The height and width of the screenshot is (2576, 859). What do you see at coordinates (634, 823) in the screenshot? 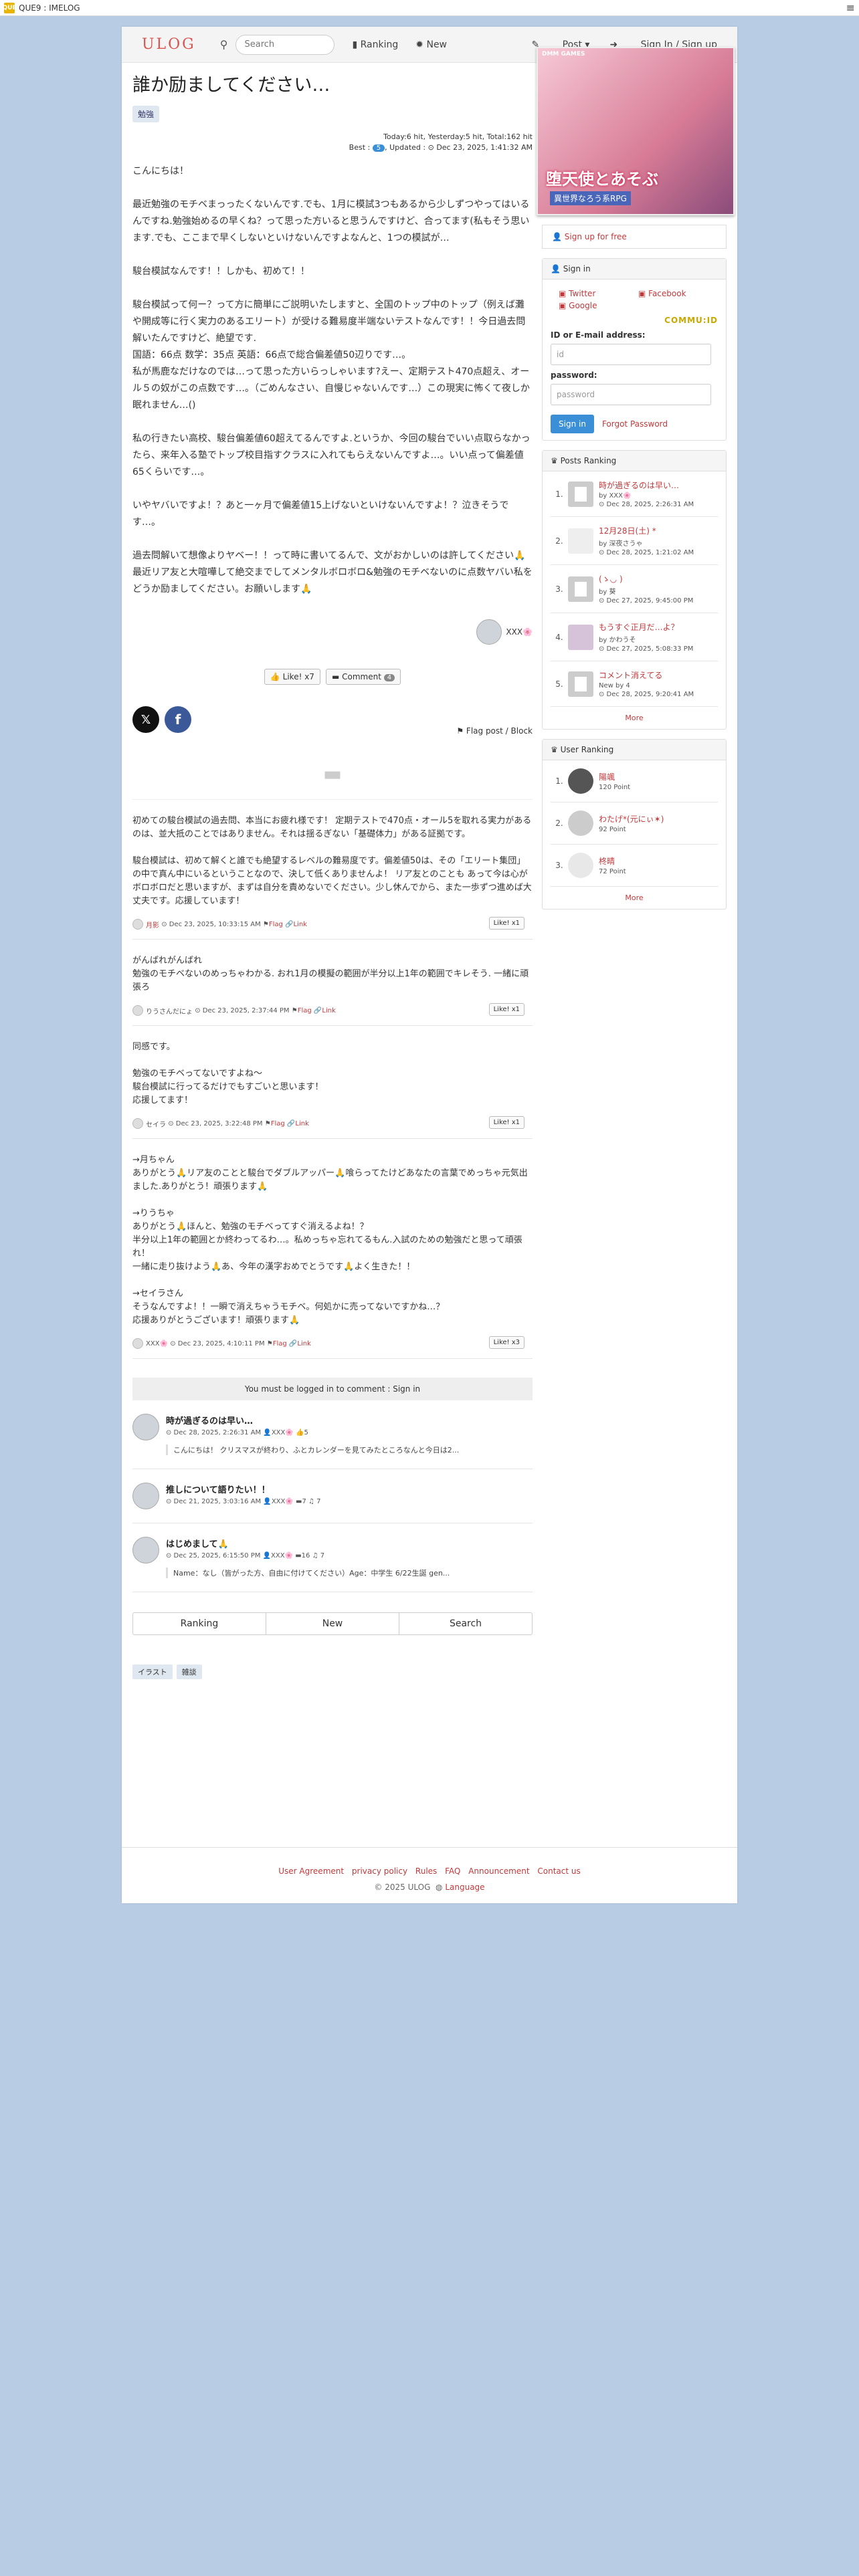
I see `user-ranking-item: 2. わたげ*(元にぃ✶) 92 Point` at bounding box center [634, 823].